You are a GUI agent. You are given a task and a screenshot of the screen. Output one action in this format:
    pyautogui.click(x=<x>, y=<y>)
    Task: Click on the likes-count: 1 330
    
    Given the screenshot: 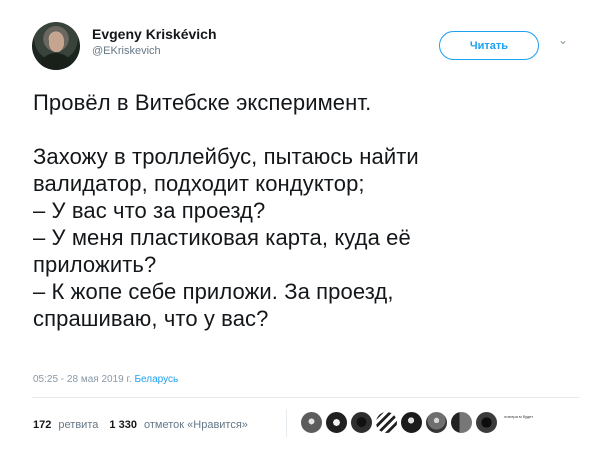 What is the action you would take?
    pyautogui.click(x=123, y=425)
    